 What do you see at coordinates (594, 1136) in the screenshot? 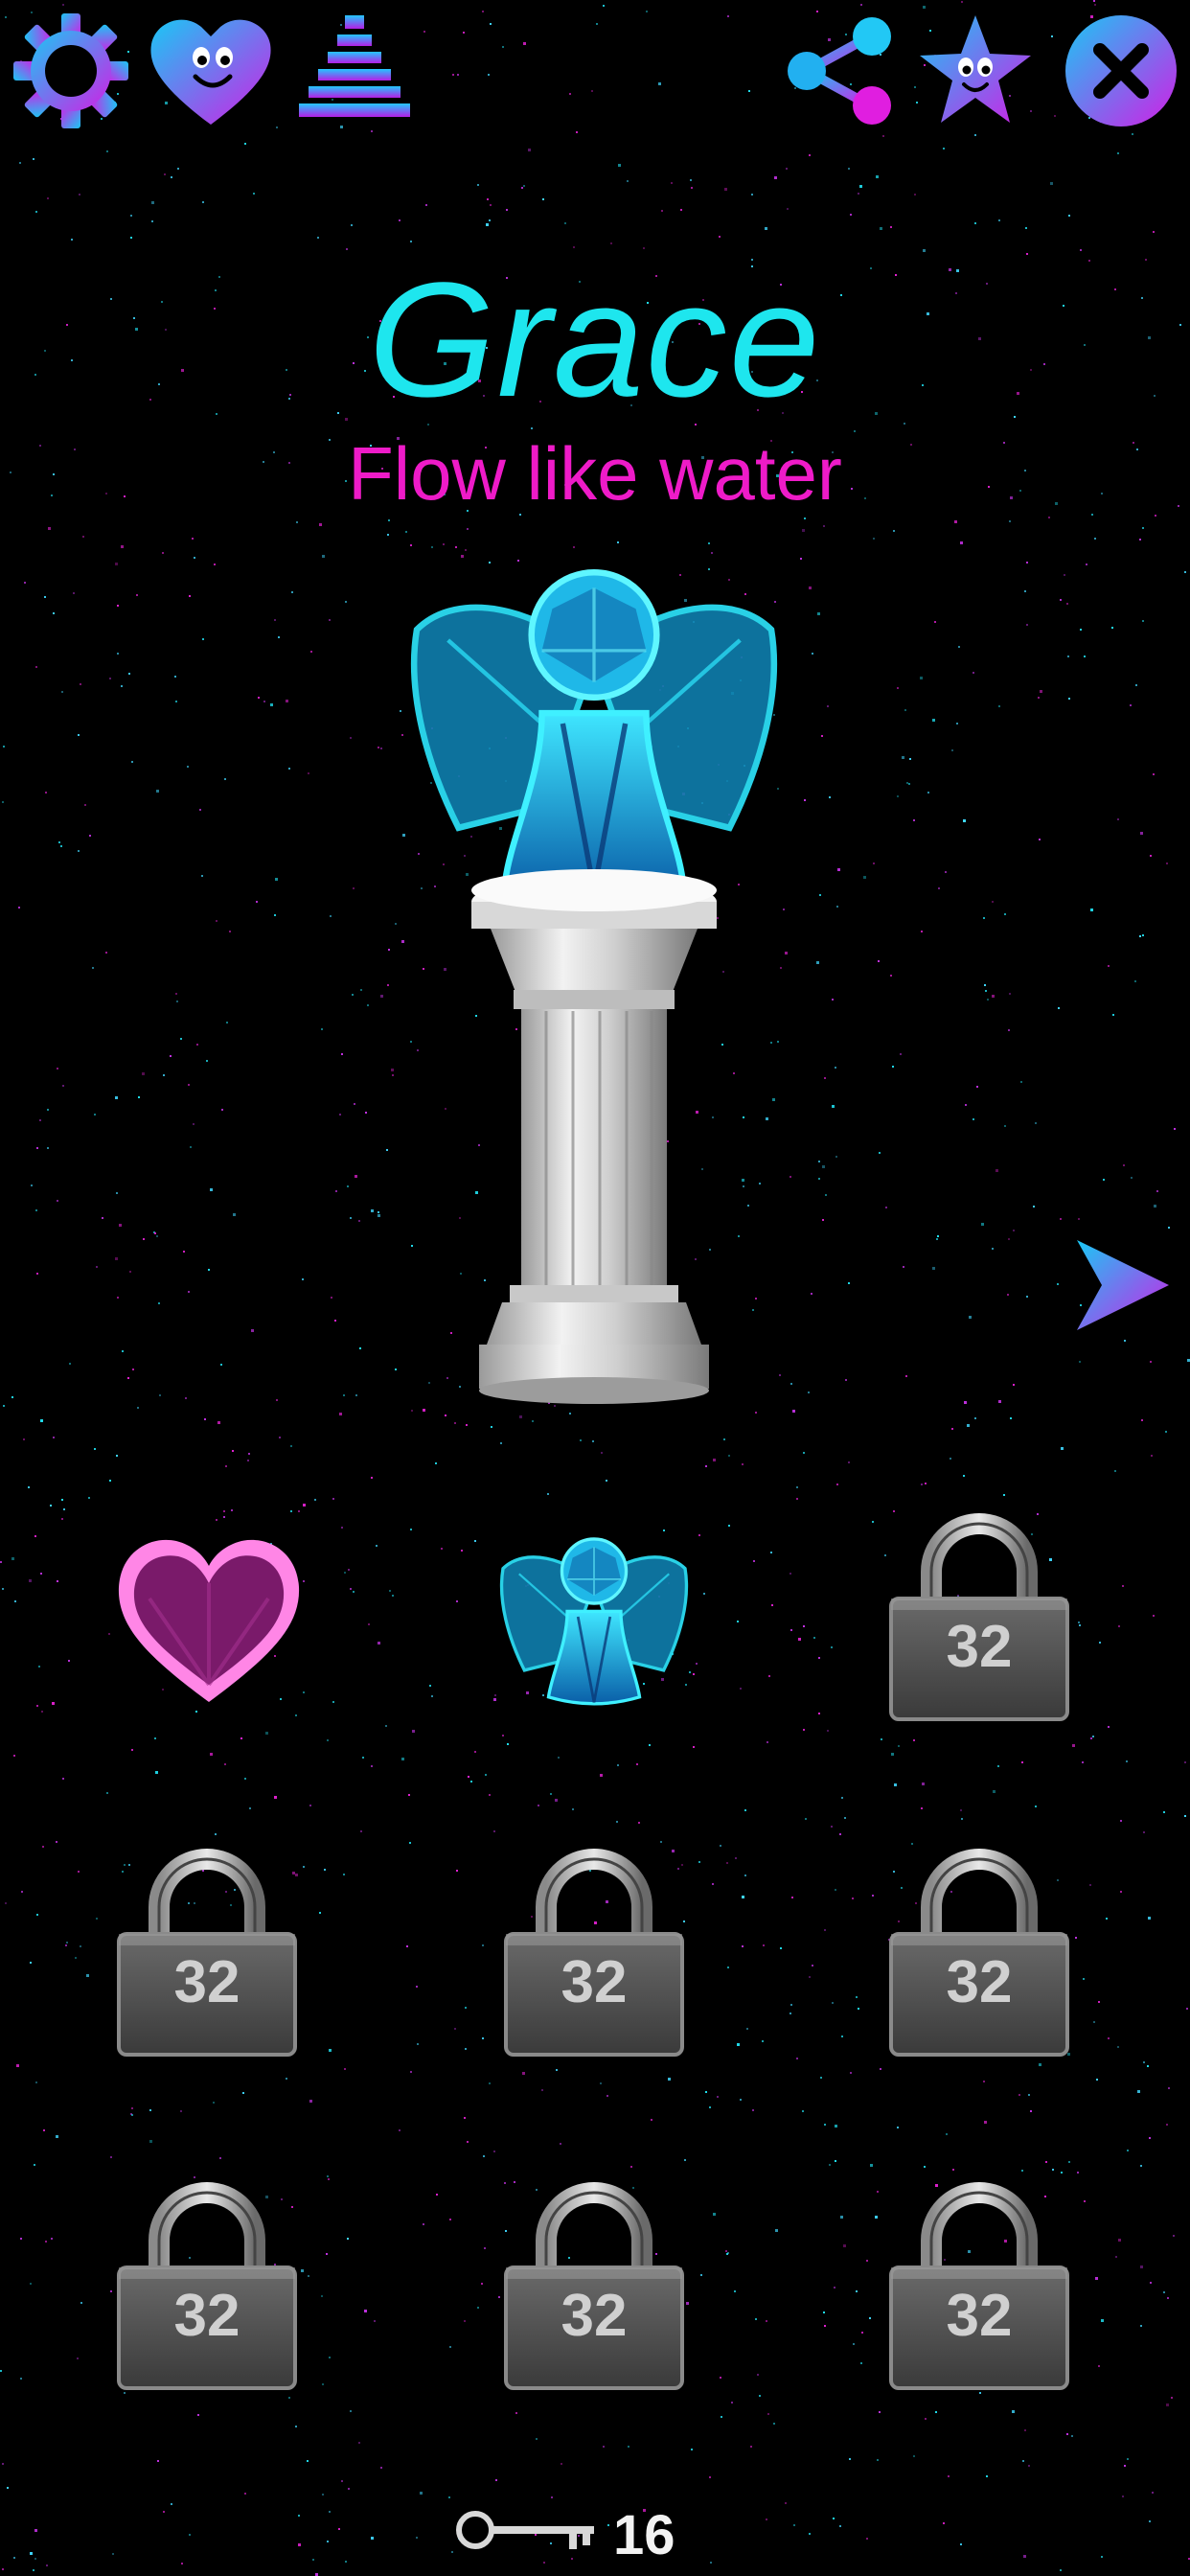
I see `pillar` at bounding box center [594, 1136].